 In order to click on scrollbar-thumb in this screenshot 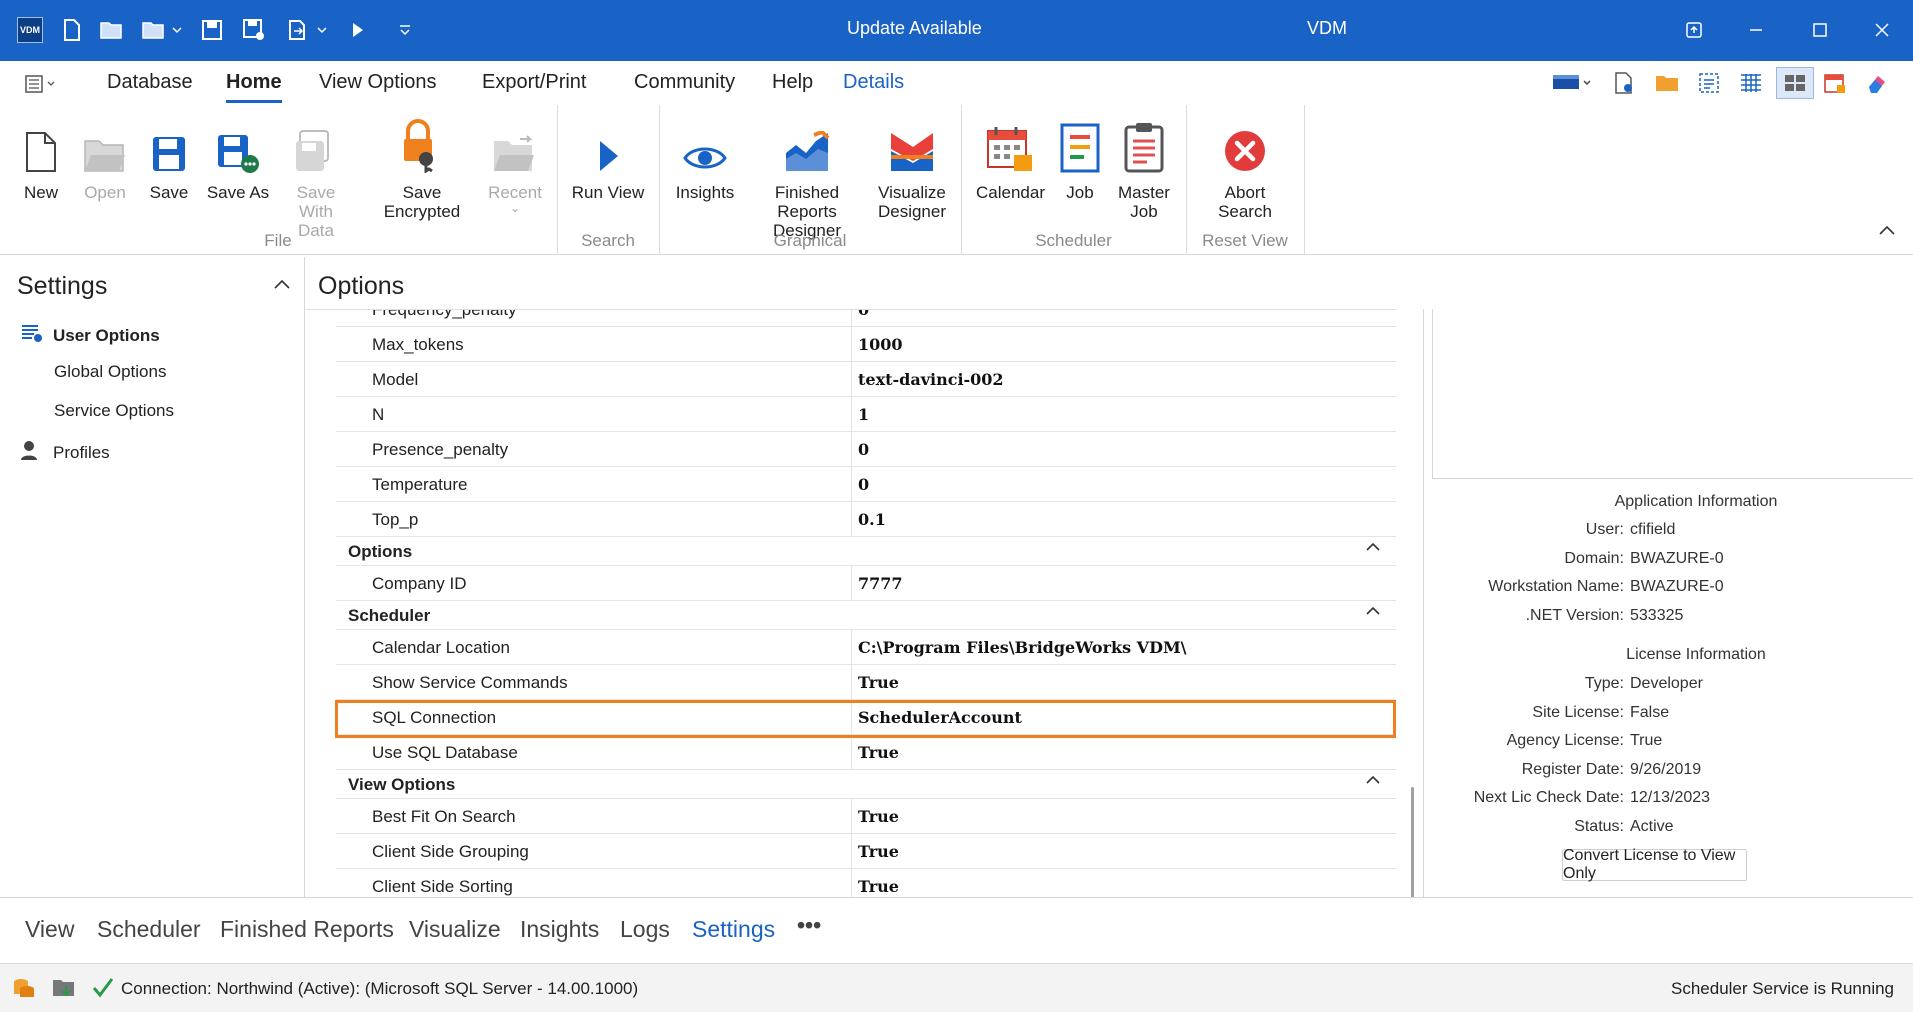, I will do `click(1412, 850)`.